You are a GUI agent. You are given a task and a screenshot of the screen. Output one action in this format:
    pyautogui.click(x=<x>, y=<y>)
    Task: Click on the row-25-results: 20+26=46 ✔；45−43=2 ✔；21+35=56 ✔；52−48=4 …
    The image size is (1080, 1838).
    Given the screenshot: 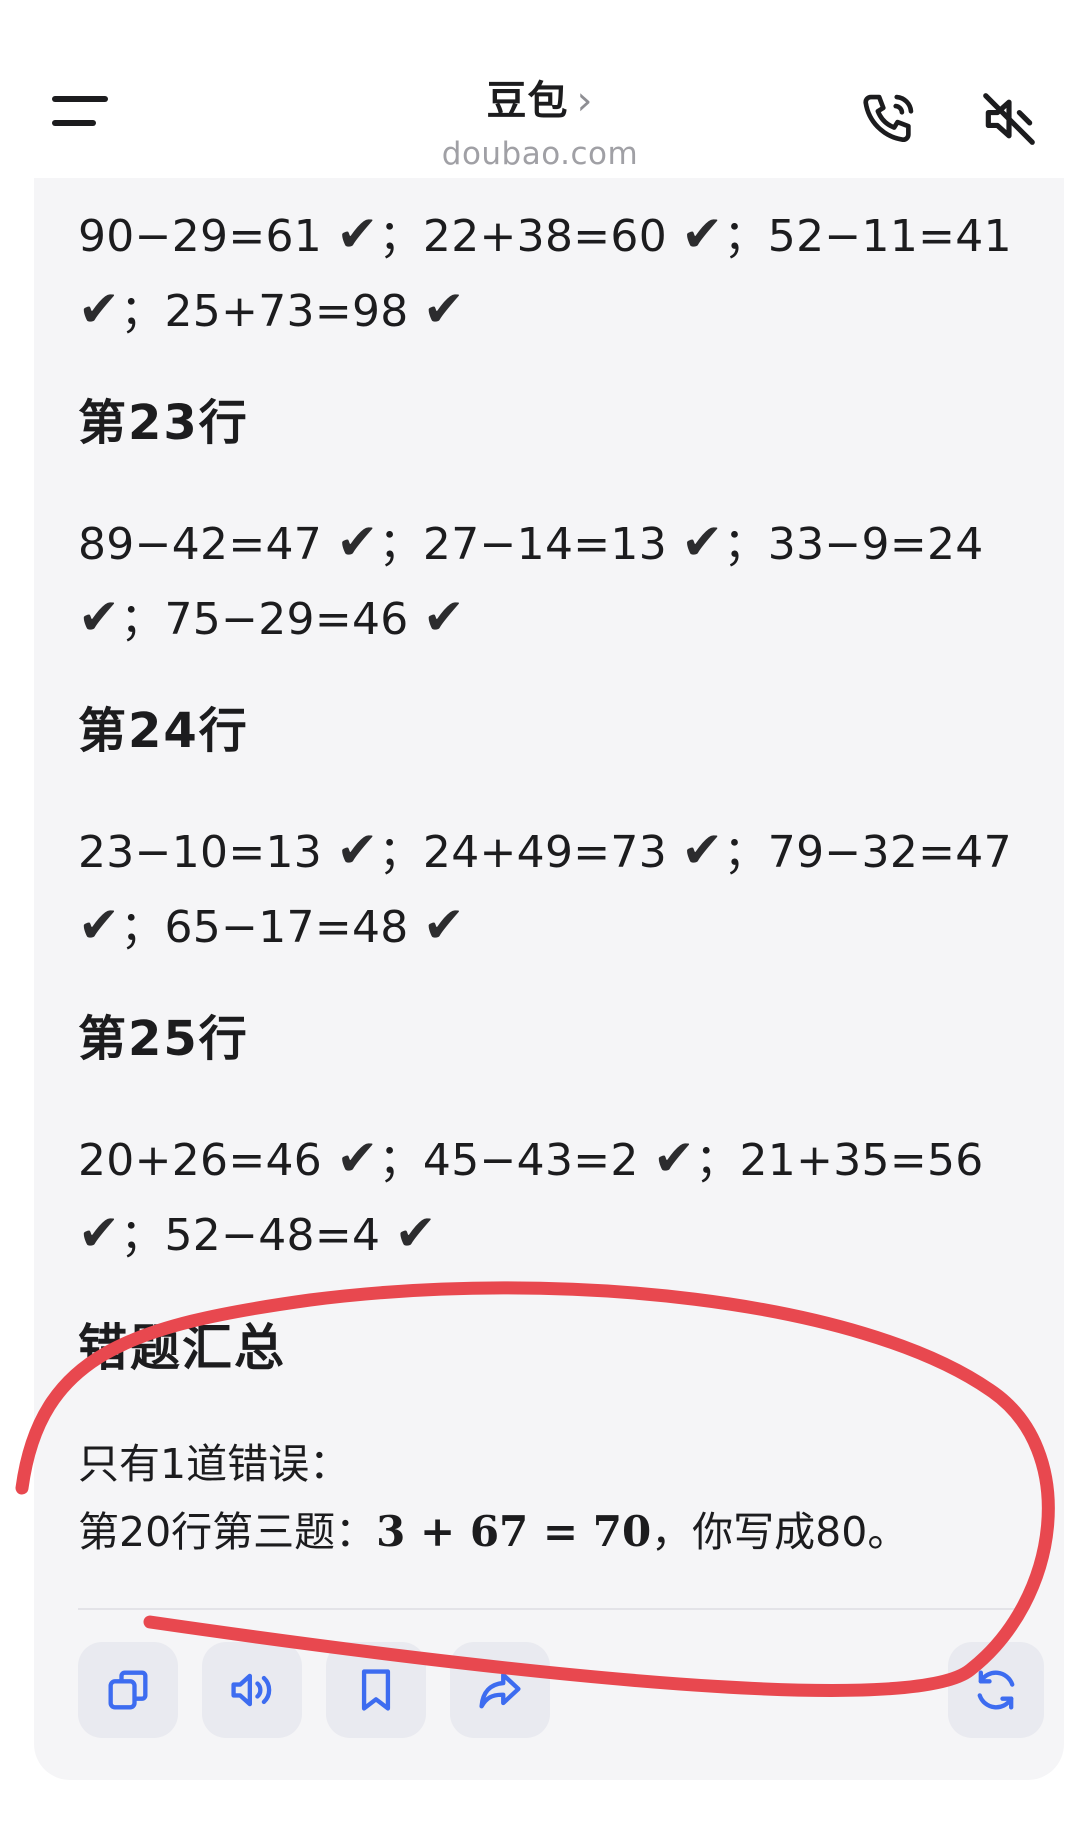 What is the action you would take?
    pyautogui.click(x=531, y=1195)
    